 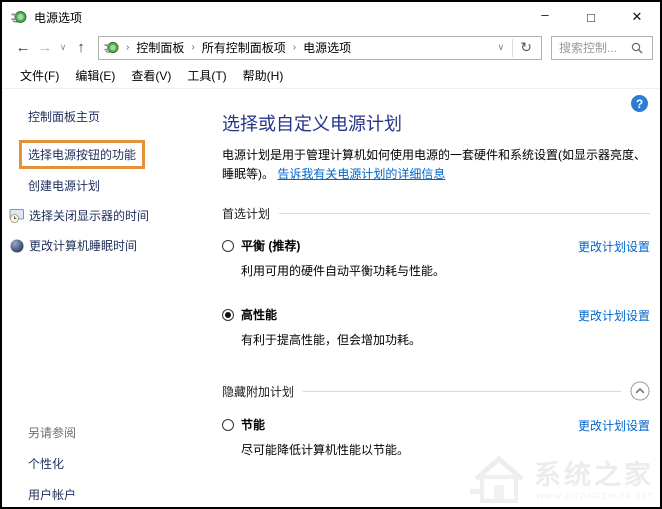 What do you see at coordinates (63, 47) in the screenshot?
I see `history-chevron-icon: ∨` at bounding box center [63, 47].